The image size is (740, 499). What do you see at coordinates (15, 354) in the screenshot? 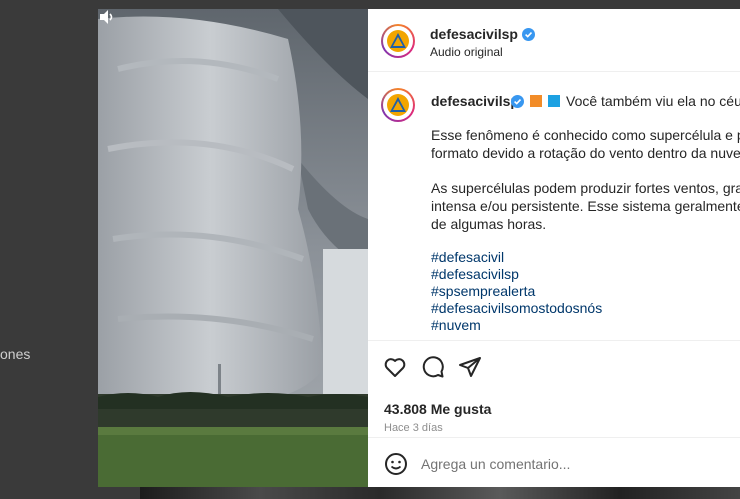
I see `background-partial-text: ones` at bounding box center [15, 354].